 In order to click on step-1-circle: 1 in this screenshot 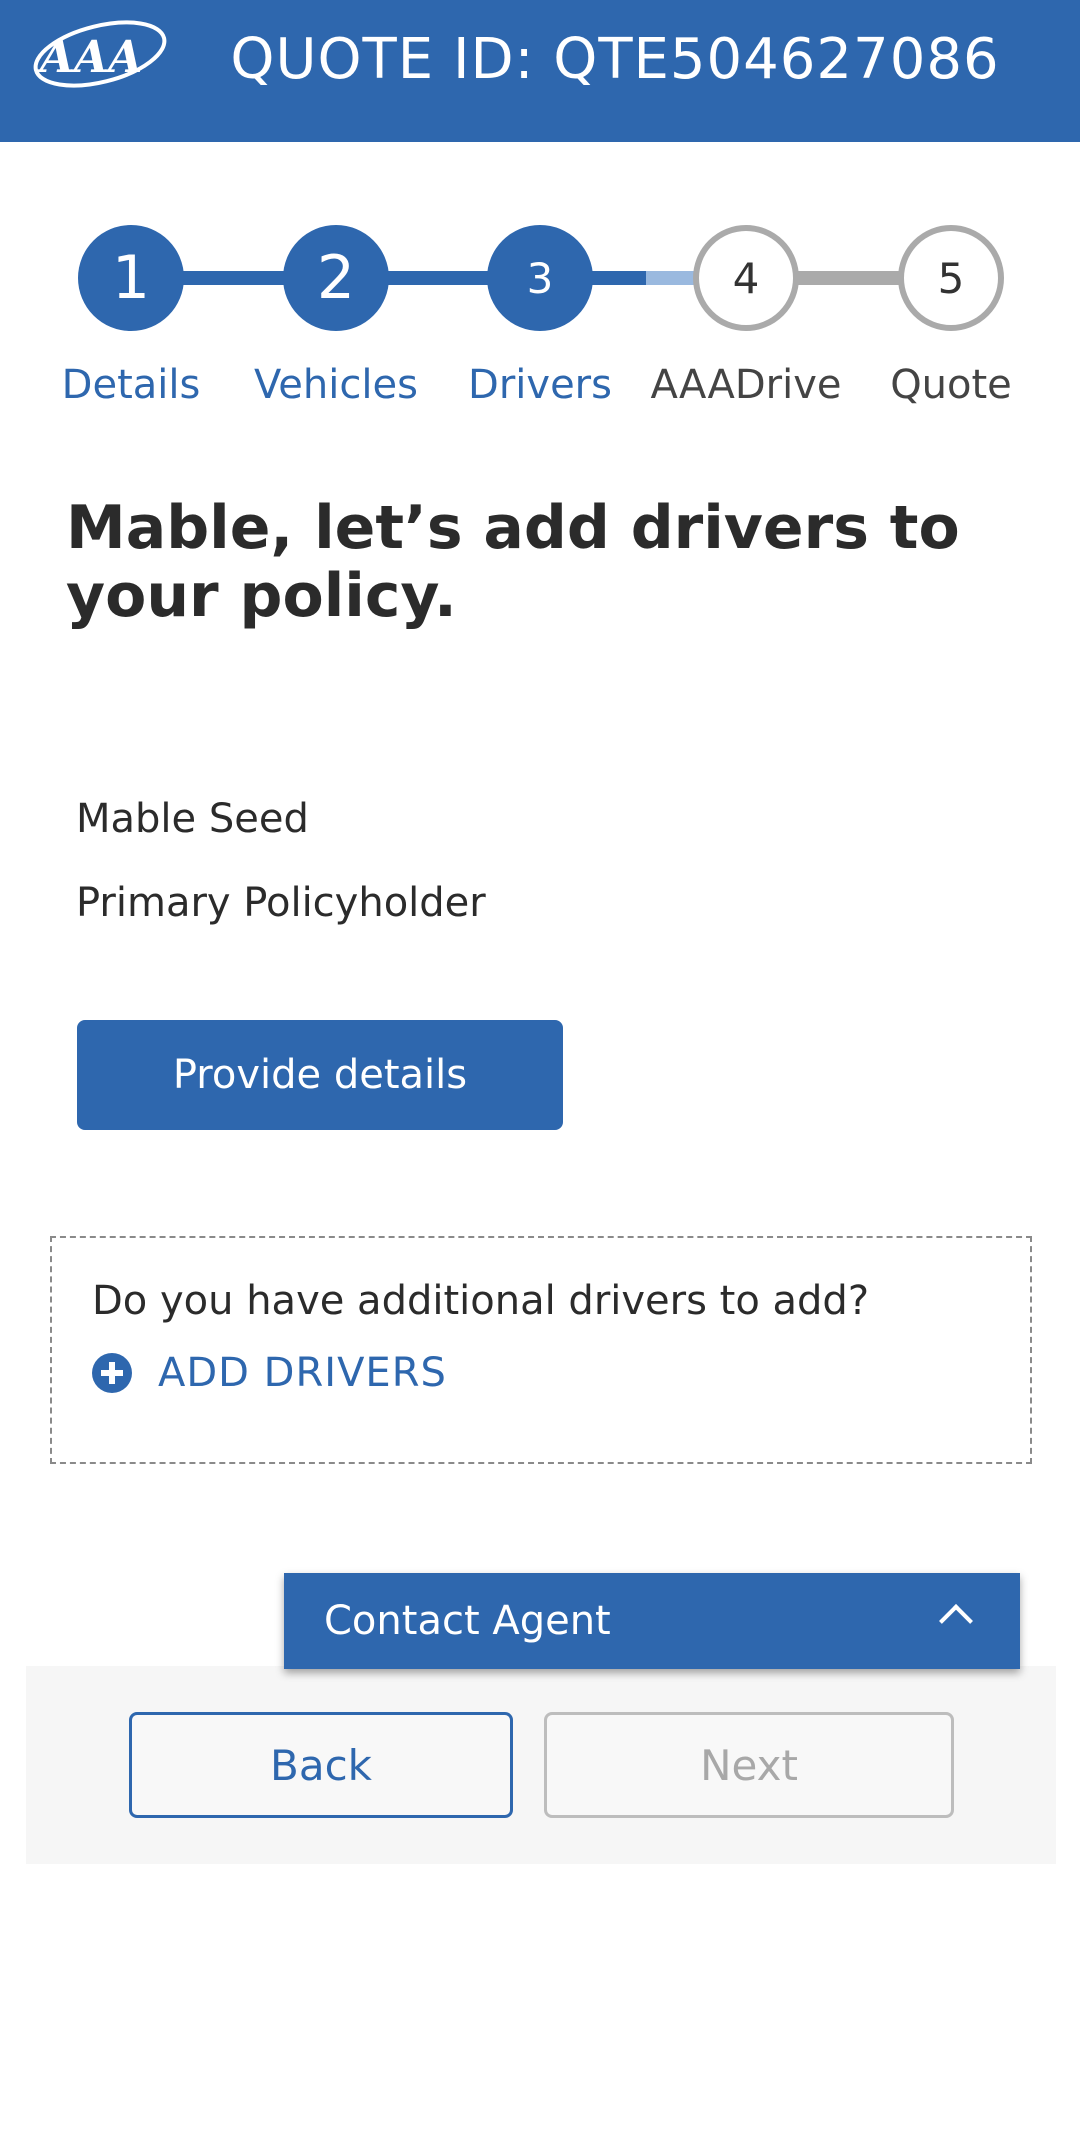, I will do `click(131, 278)`.